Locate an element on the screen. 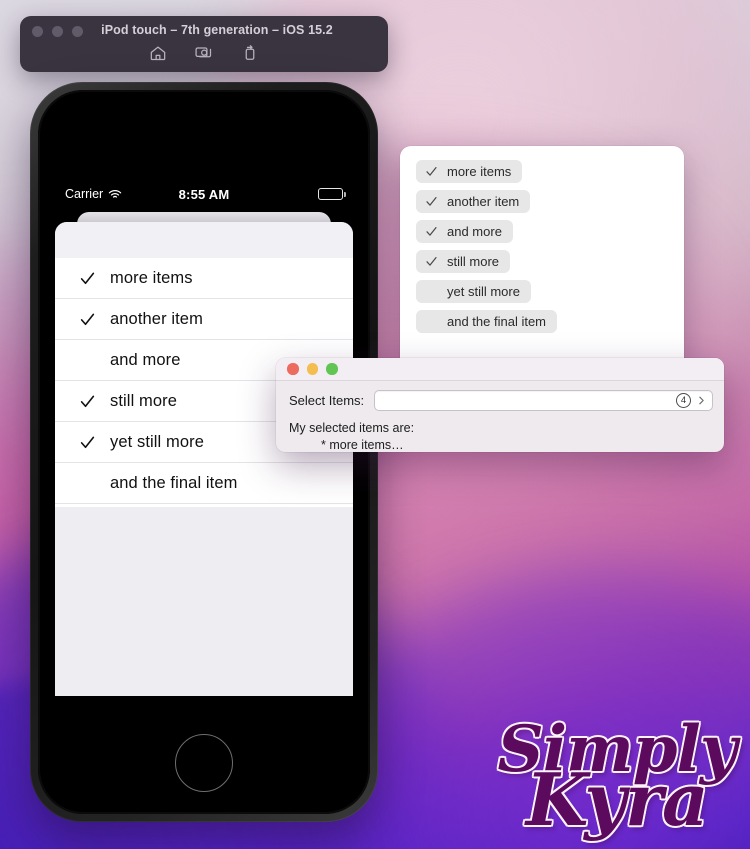 The image size is (750, 849). simulator-titlebar: iPod touch – 7th generation – iOS 15.2 is located at coordinates (204, 31).